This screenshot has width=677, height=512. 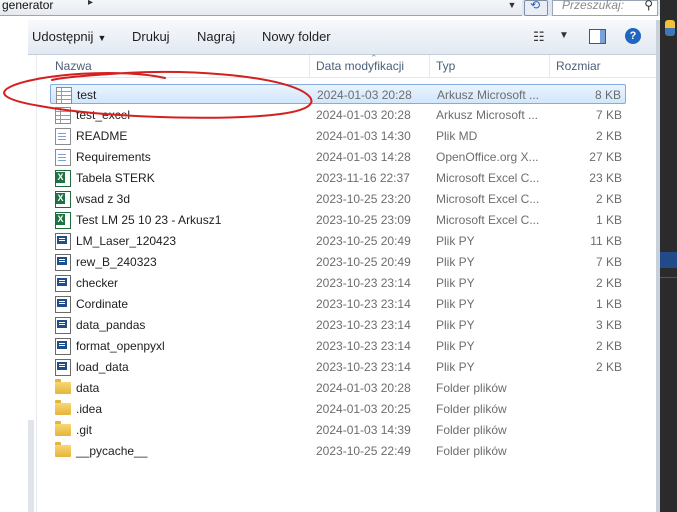 What do you see at coordinates (457, 136) in the screenshot?
I see `file-type: Plik MD` at bounding box center [457, 136].